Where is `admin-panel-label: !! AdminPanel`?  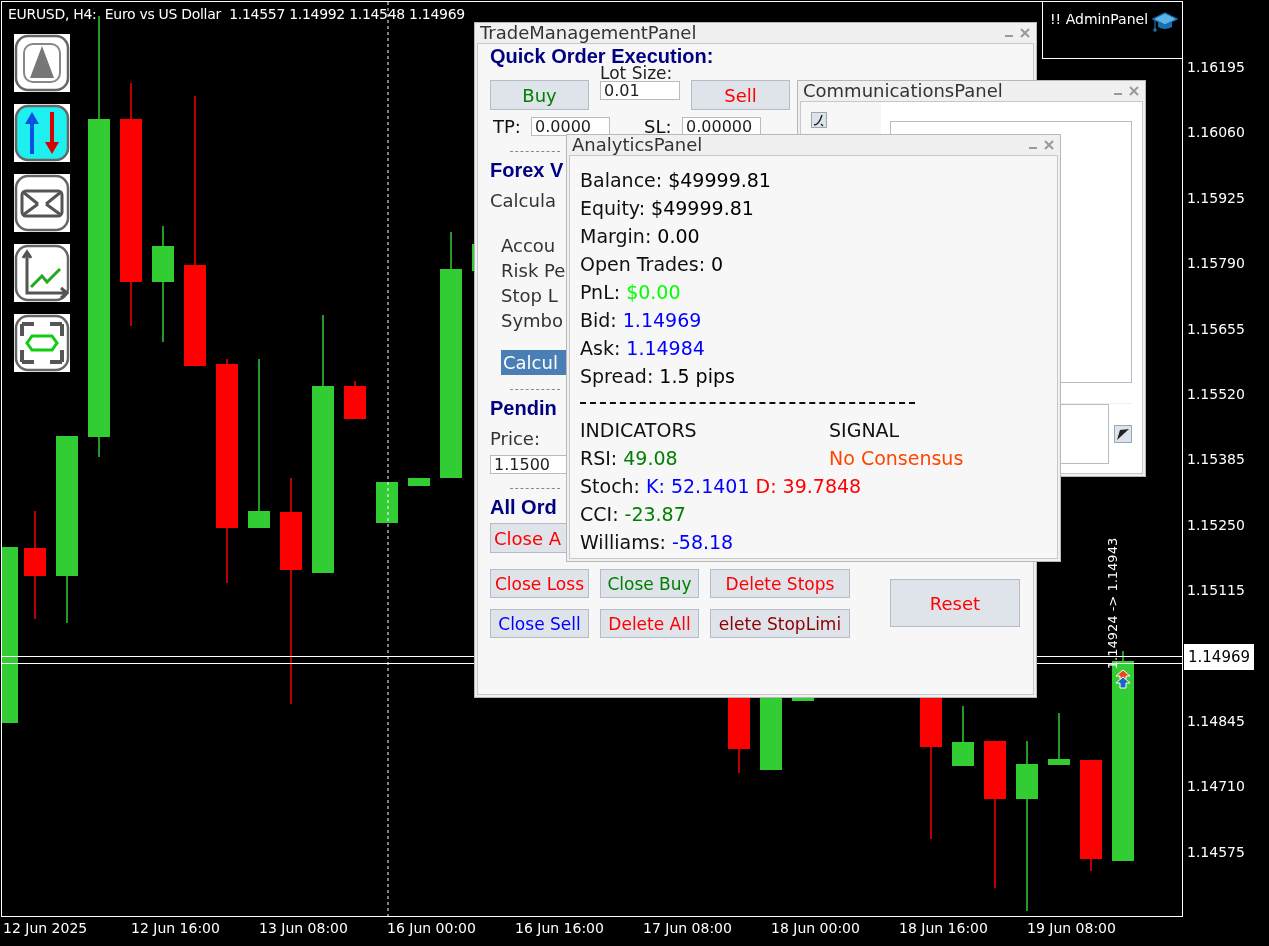 admin-panel-label: !! AdminPanel is located at coordinates (1112, 30).